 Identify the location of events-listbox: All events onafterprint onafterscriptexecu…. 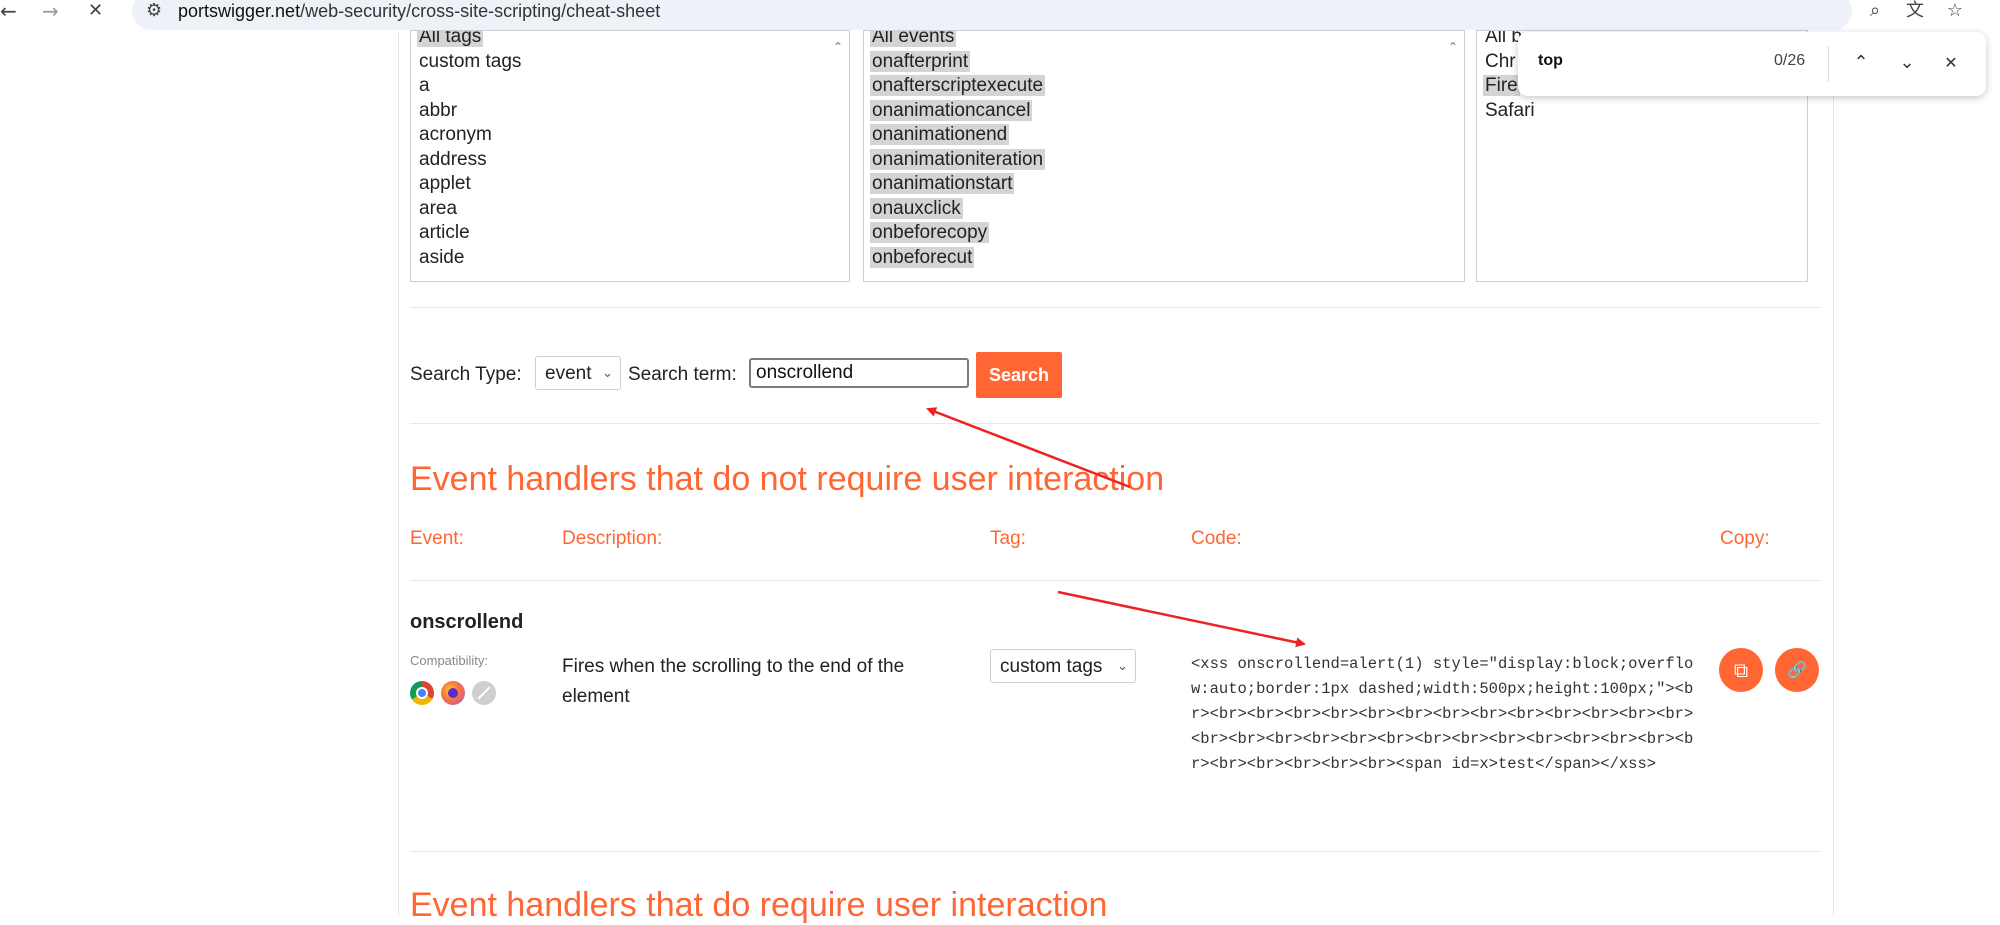
(1164, 156).